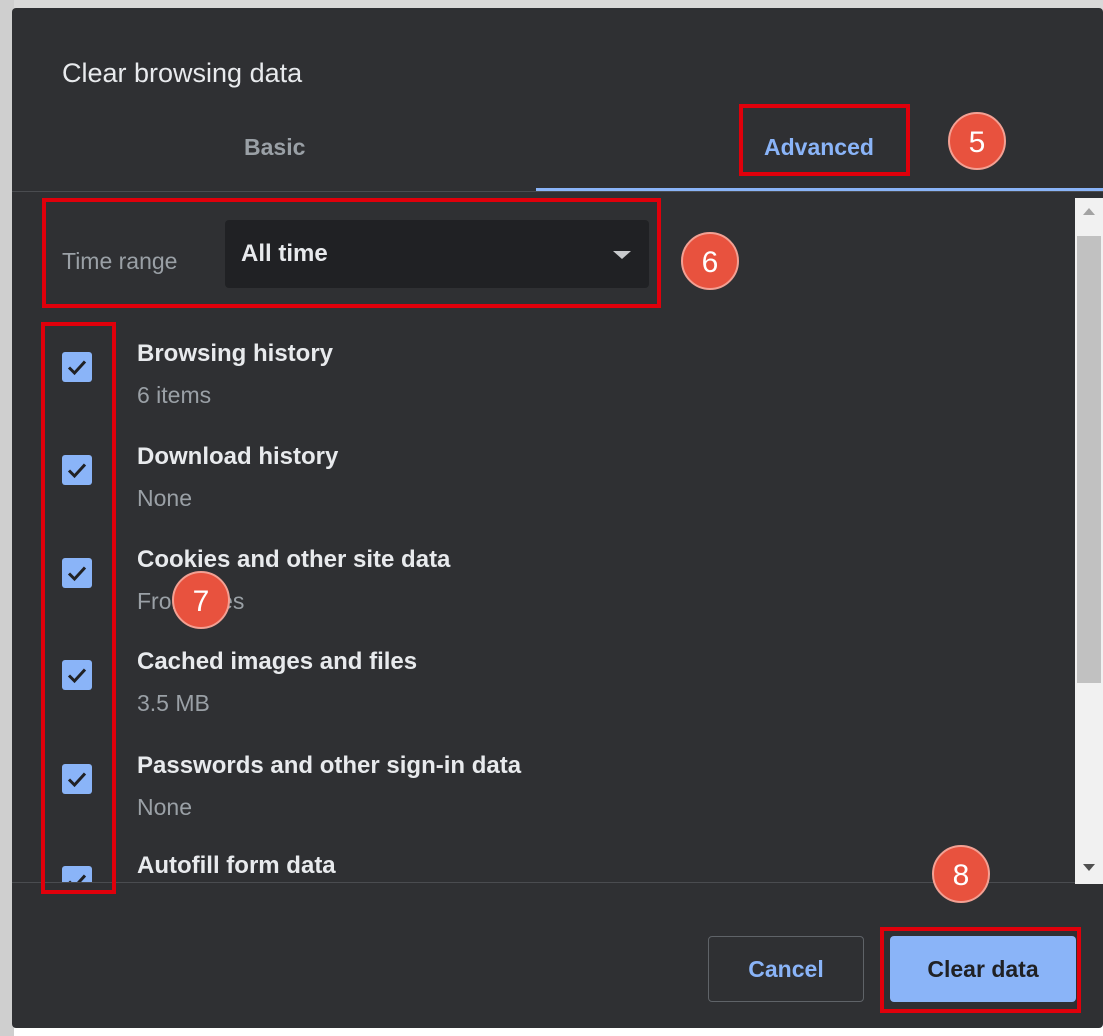 The height and width of the screenshot is (1036, 1103). What do you see at coordinates (543, 802) in the screenshot?
I see `option-passwords: Passwords and other sign-in data None` at bounding box center [543, 802].